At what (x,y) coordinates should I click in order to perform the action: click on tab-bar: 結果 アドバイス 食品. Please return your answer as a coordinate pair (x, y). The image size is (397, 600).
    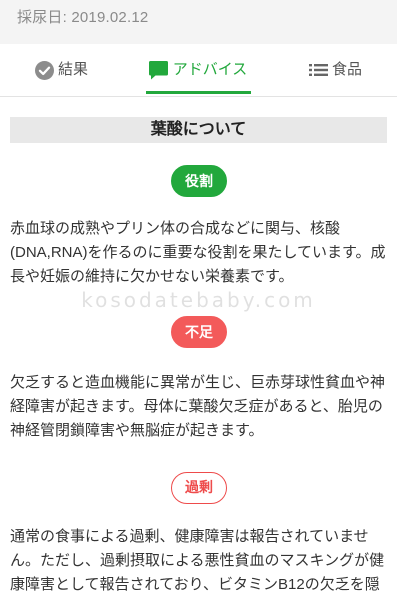
    Looking at the image, I should click on (198, 70).